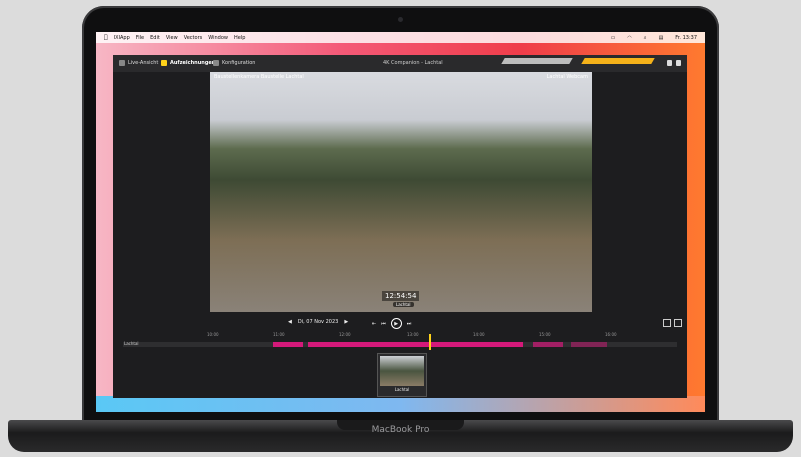 The height and width of the screenshot is (457, 801). I want to click on prev-day-icon: ◀, so click(290, 322).